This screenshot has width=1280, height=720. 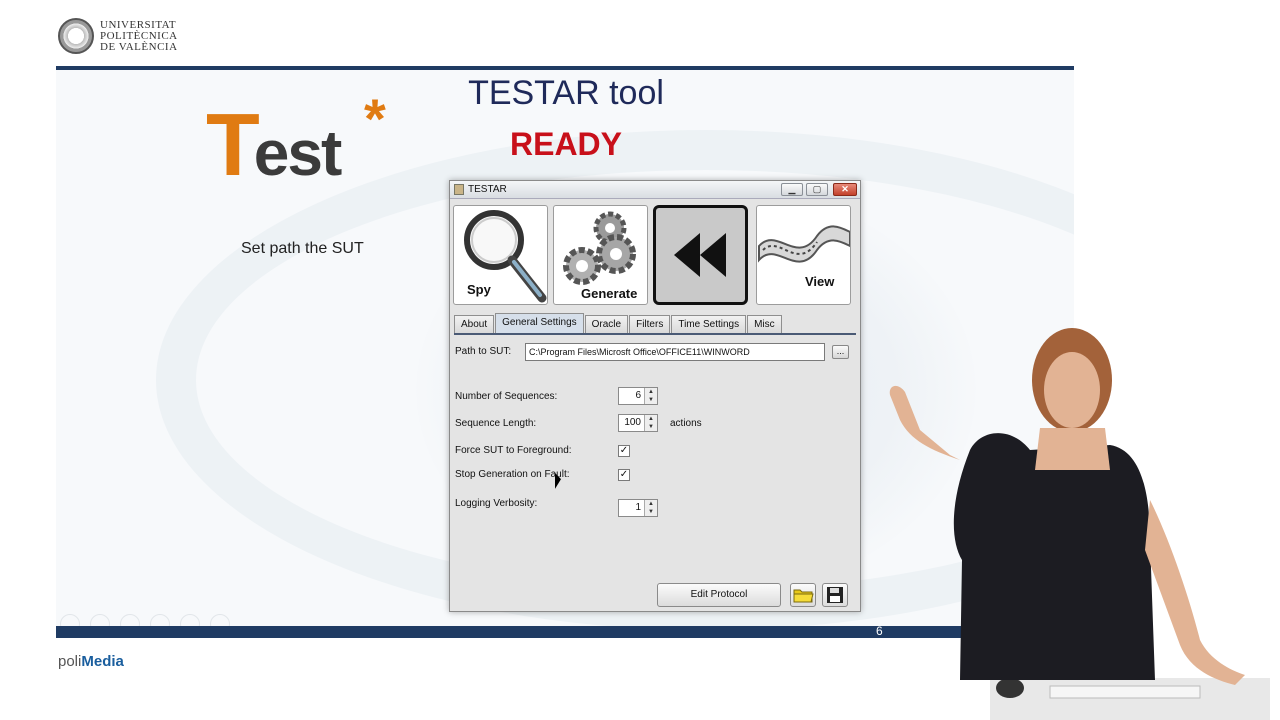 I want to click on tab-time-settings: Time Settings, so click(x=709, y=324).